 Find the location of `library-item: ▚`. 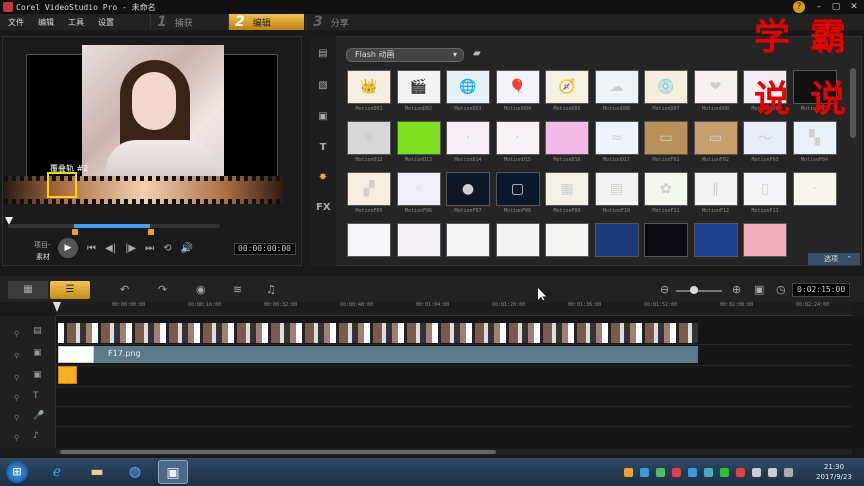

library-item: ▚ is located at coordinates (814, 138).